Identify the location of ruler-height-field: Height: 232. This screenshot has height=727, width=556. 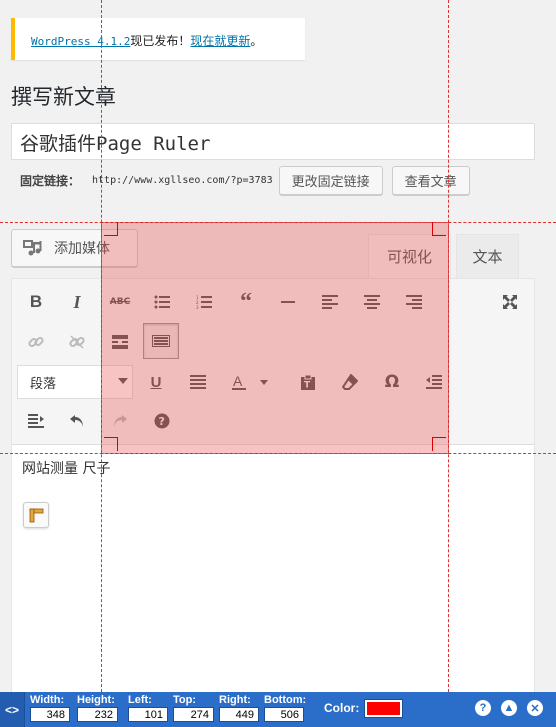
(97, 707).